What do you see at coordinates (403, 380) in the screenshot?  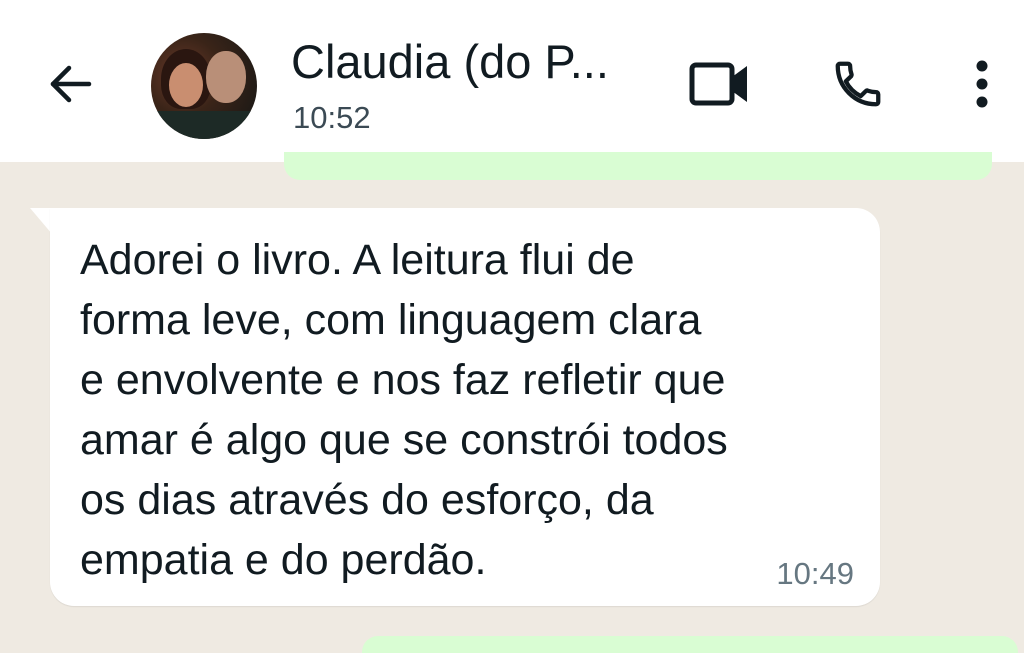 I see `message-line: e envolvente e nos faz refletir que` at bounding box center [403, 380].